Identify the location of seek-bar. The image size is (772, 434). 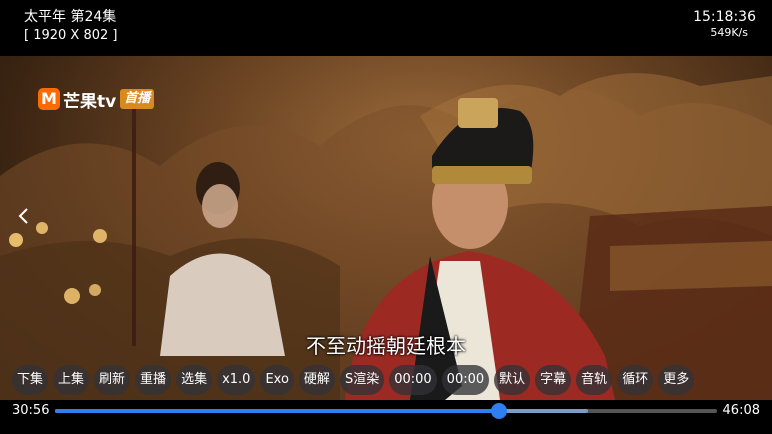
(386, 411).